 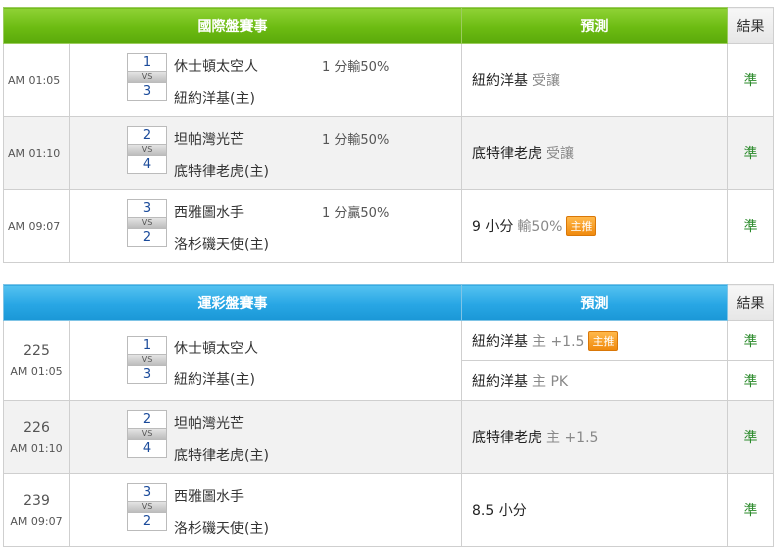 I want to click on game-code: 239, so click(x=36, y=500).